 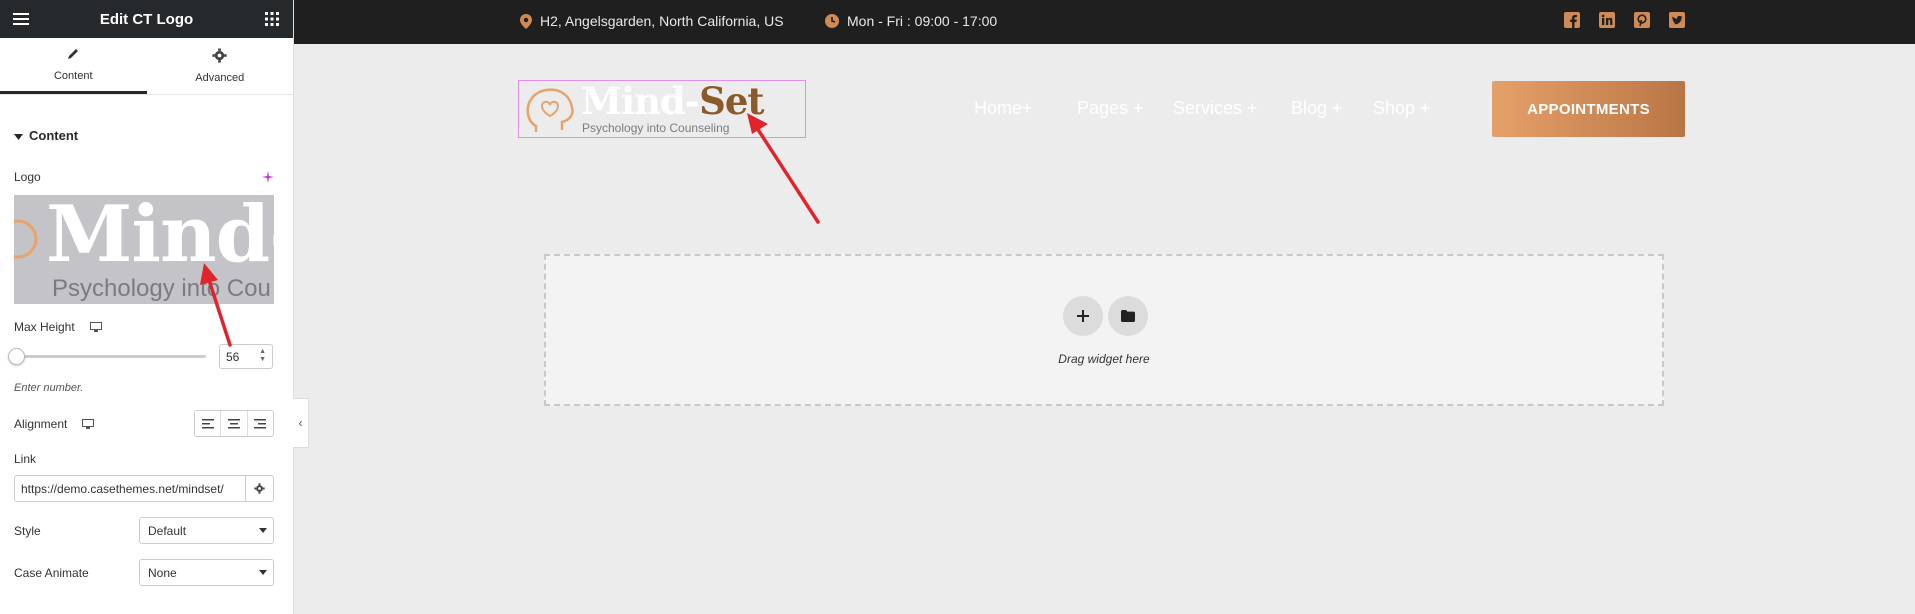 I want to click on chevron-left-icon: ‹, so click(x=300, y=423).